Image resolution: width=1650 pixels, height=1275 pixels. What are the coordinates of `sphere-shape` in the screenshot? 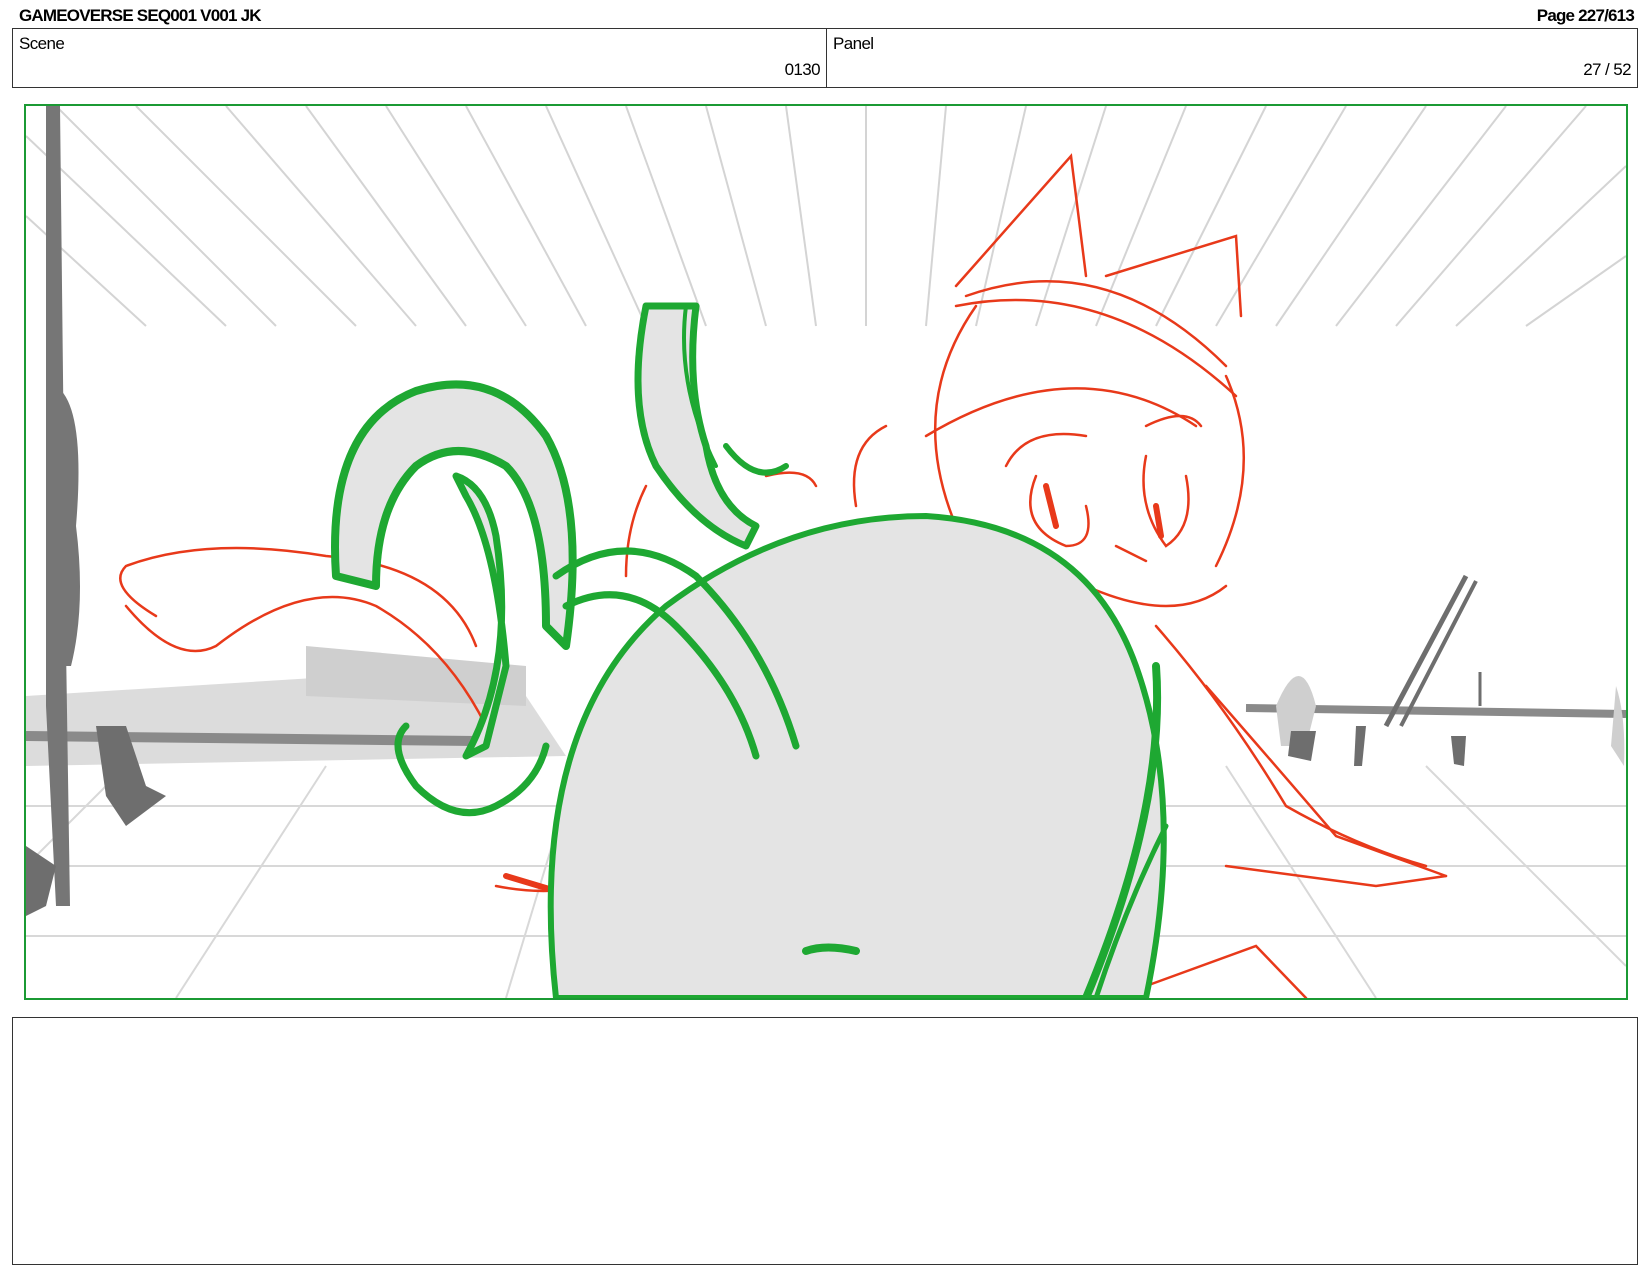 It's located at (857, 755).